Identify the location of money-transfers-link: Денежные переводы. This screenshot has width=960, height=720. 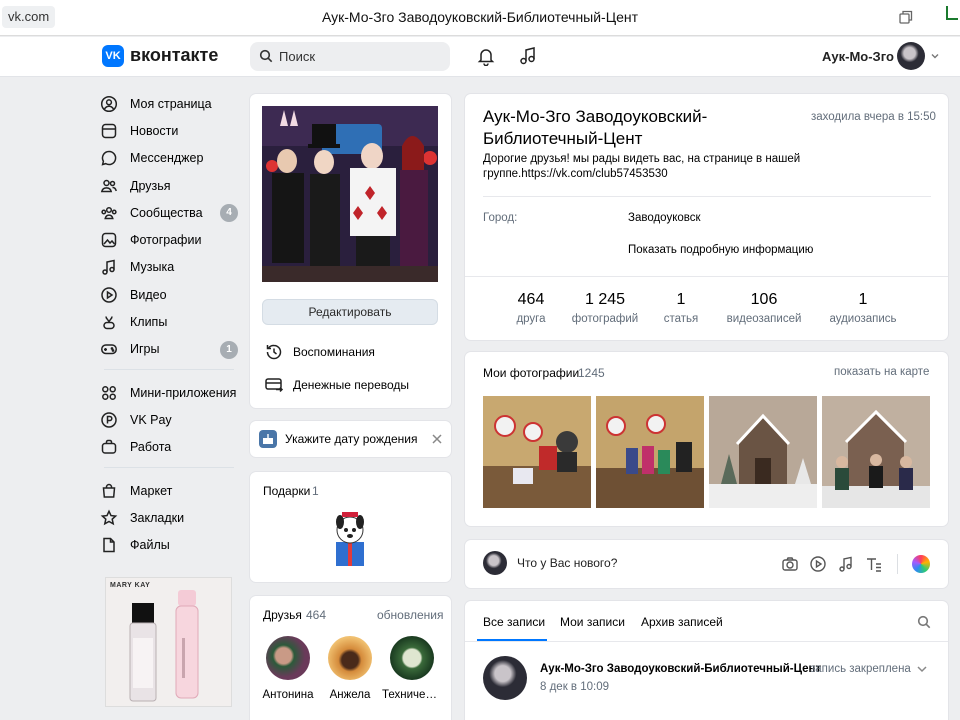
(336, 385).